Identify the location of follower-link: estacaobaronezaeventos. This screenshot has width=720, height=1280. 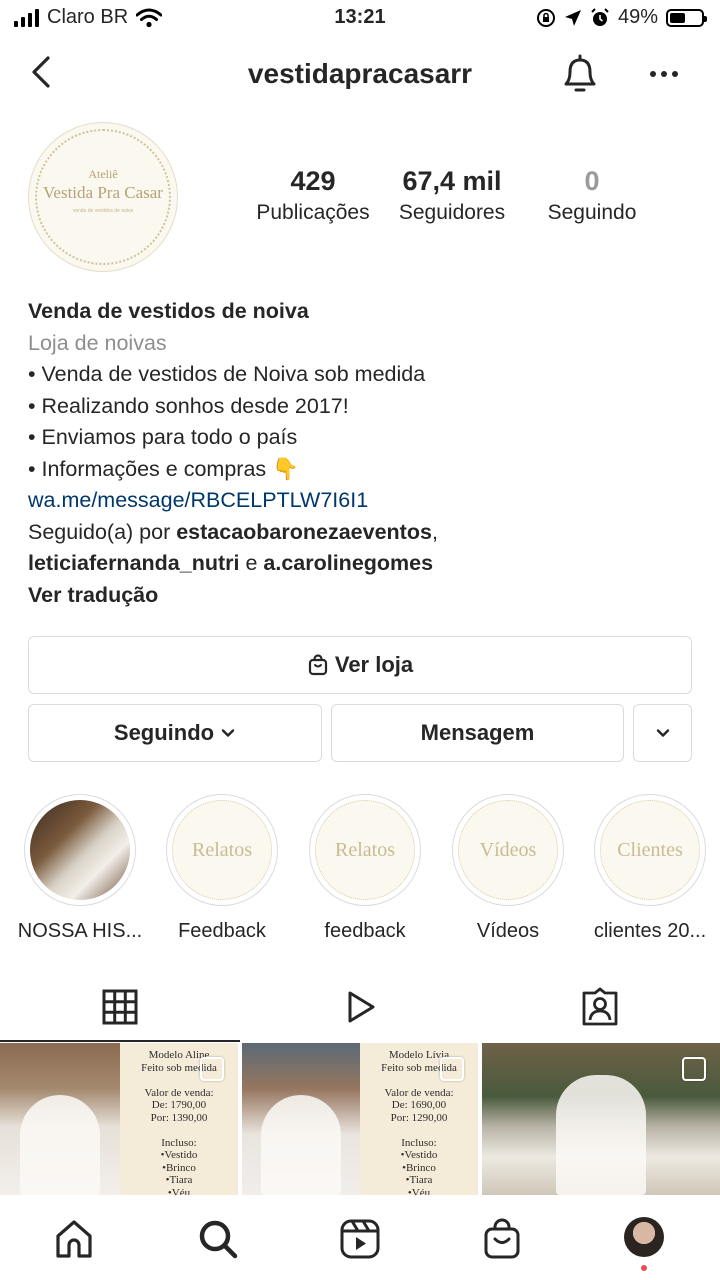
(304, 532).